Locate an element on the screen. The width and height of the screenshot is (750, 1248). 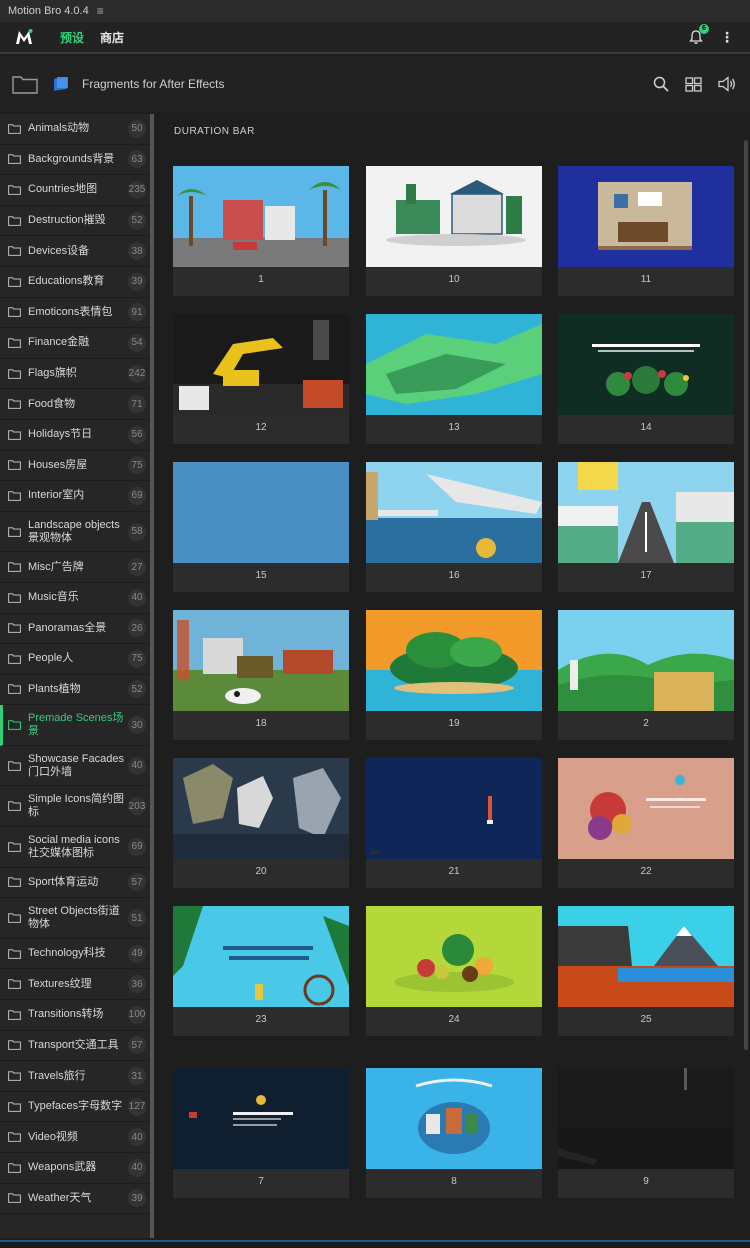
sidebar-item: Typefaces字母数字 127 is located at coordinates (75, 1107).